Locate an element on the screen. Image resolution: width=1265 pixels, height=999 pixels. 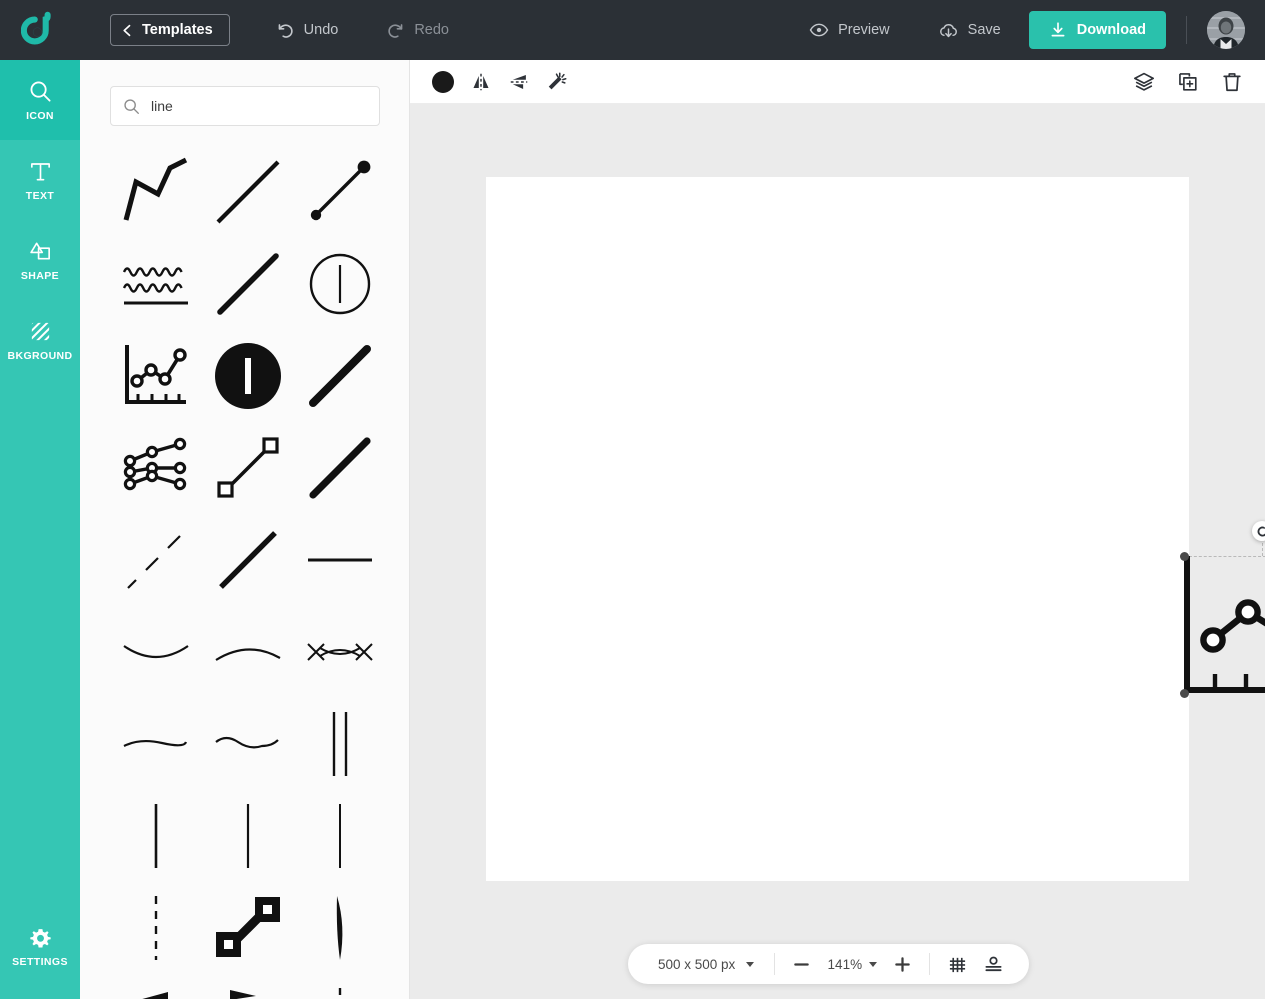
grid-toggle-button is located at coordinates (957, 964).